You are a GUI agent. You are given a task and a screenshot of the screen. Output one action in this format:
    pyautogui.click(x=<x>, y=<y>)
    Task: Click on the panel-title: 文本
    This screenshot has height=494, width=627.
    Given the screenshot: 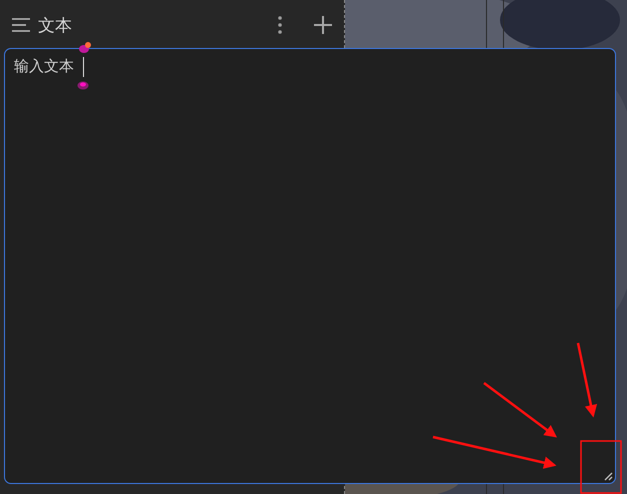 What is the action you would take?
    pyautogui.click(x=55, y=25)
    